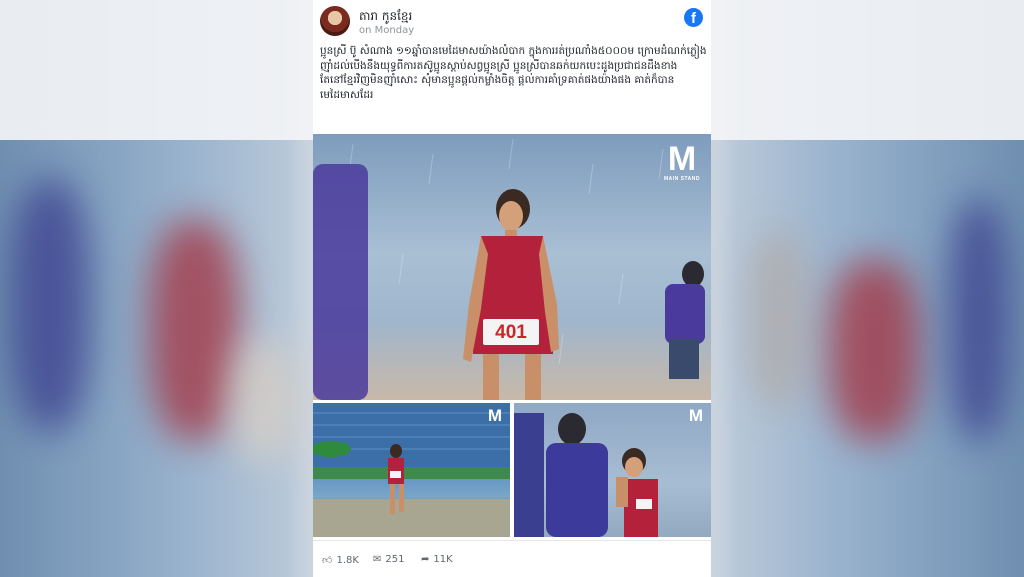 The height and width of the screenshot is (577, 1024). Describe the element at coordinates (335, 21) in the screenshot. I see `author-avatar` at that location.